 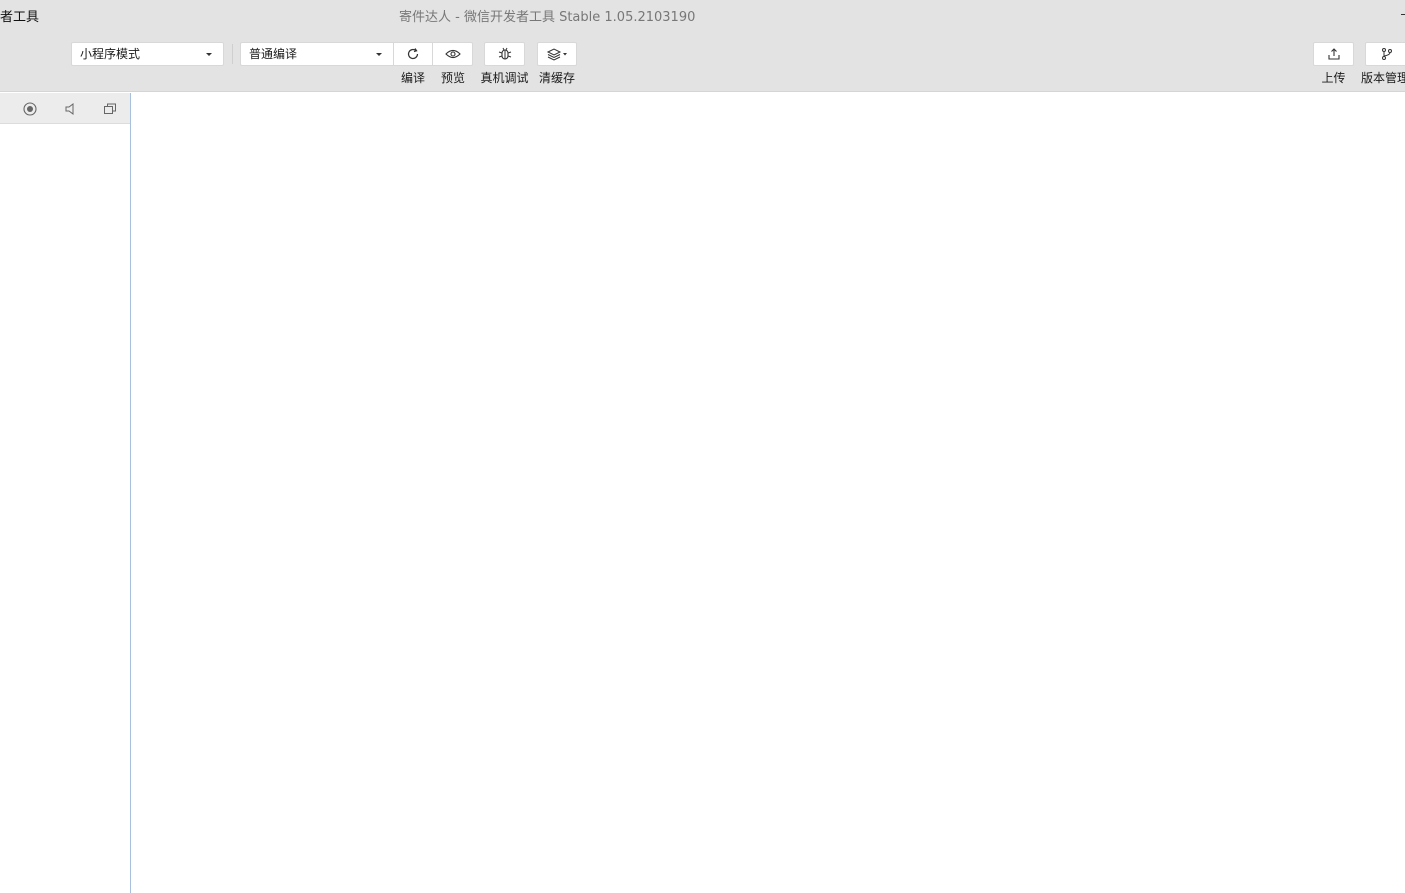 I want to click on bug-icon, so click(x=505, y=54).